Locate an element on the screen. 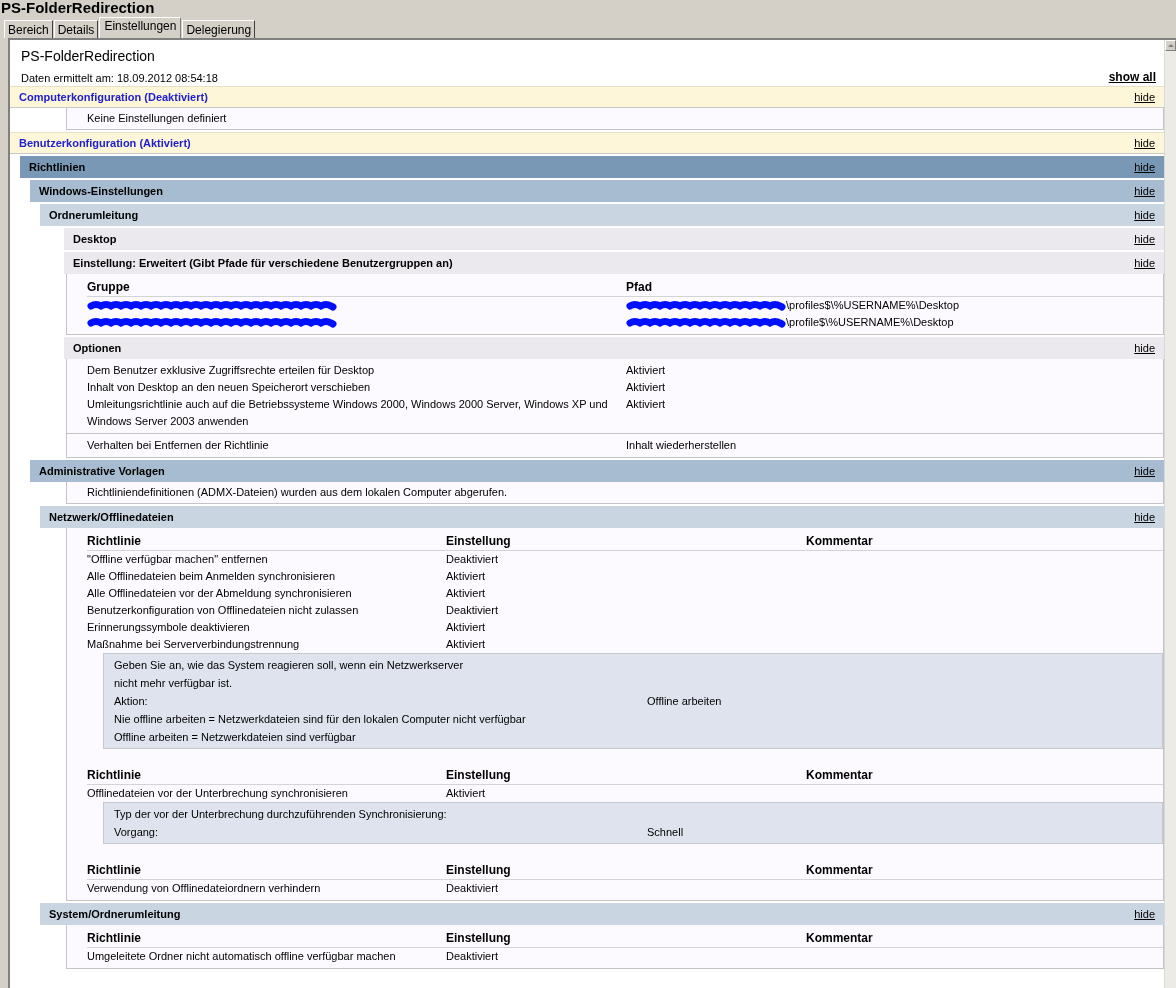 Image resolution: width=1176 pixels, height=988 pixels. scrollbar is located at coordinates (1170, 514).